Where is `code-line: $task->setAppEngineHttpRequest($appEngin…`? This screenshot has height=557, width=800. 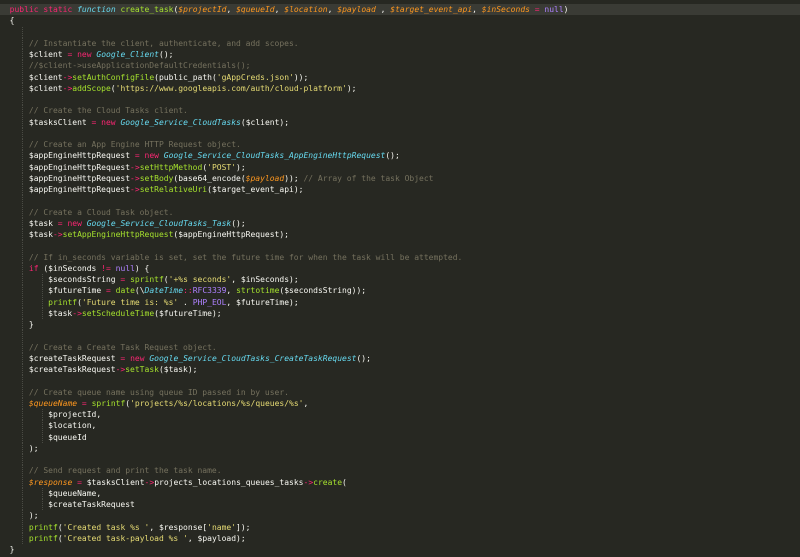
code-line: $task->setAppEngineHttpRequest($appEngin… is located at coordinates (400, 234).